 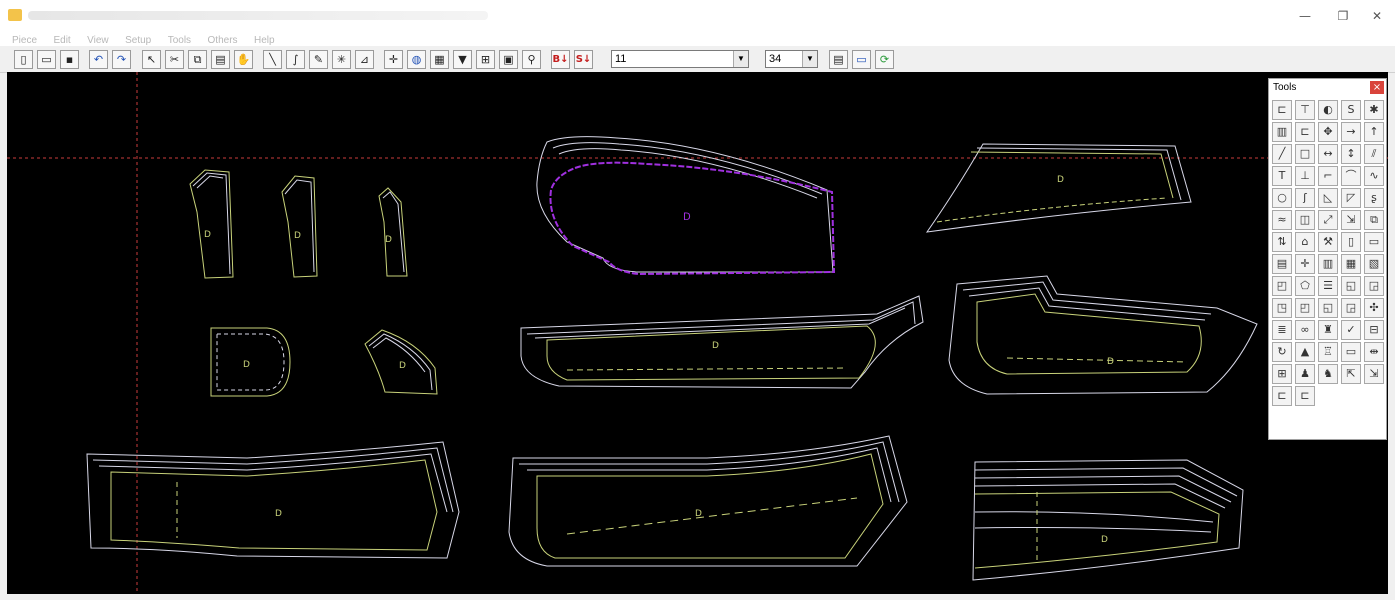 What do you see at coordinates (1351, 352) in the screenshot?
I see `tool-folder-icon: ▭` at bounding box center [1351, 352].